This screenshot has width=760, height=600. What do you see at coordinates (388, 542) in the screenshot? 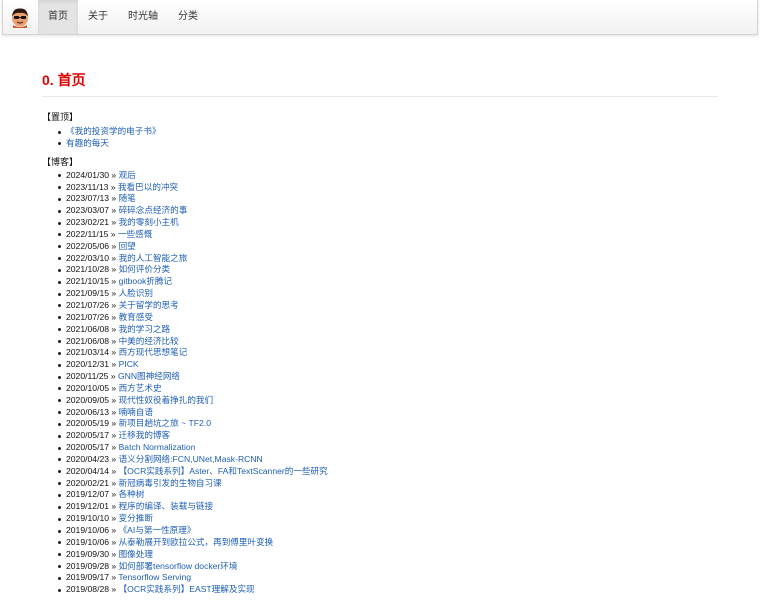
I see `blog-post-item: 2019/10/06 » 从泰勒展开到欧拉公式，再到傅里叶变换` at bounding box center [388, 542].